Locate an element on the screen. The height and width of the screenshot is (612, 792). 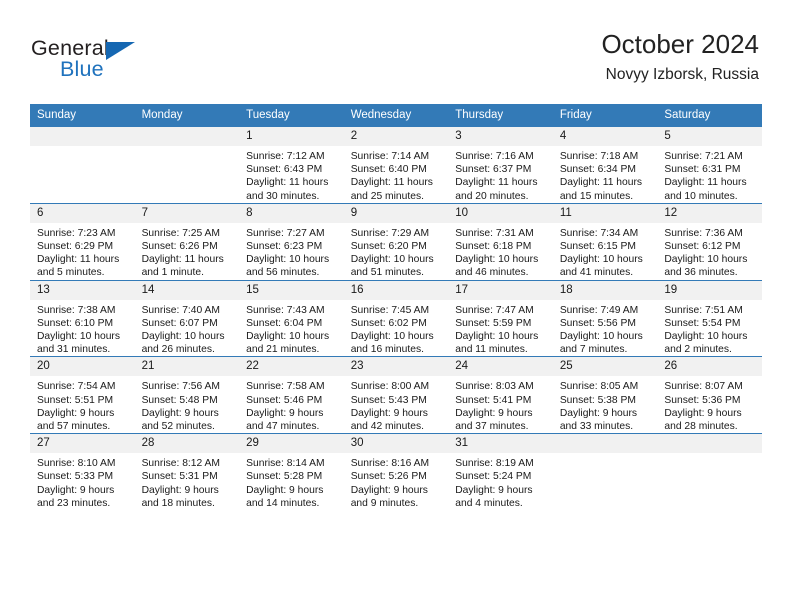
daylight-text-line2: and 23 minutes. is located at coordinates (74, 503).